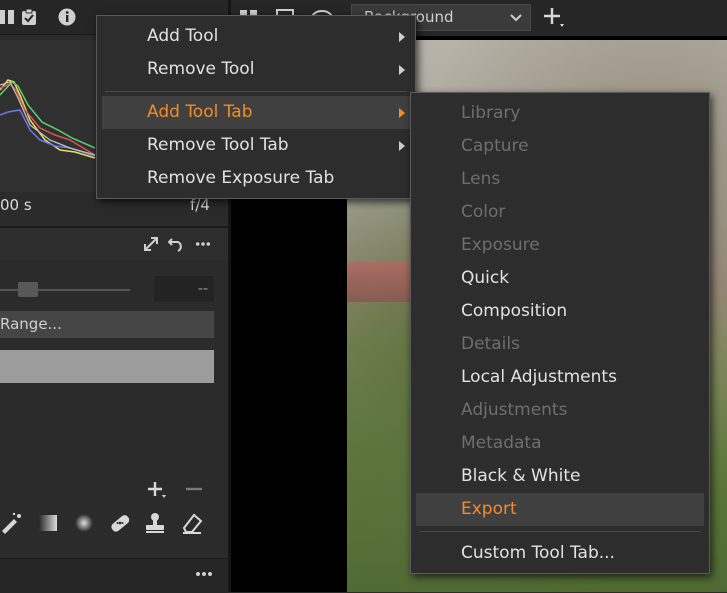 This screenshot has height=593, width=727. I want to click on expand-icon, so click(151, 244).